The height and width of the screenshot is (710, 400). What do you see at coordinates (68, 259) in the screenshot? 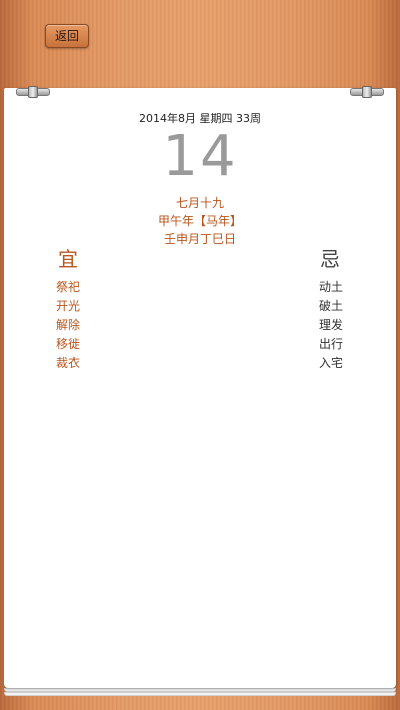
I see `yi-title: 宜` at bounding box center [68, 259].